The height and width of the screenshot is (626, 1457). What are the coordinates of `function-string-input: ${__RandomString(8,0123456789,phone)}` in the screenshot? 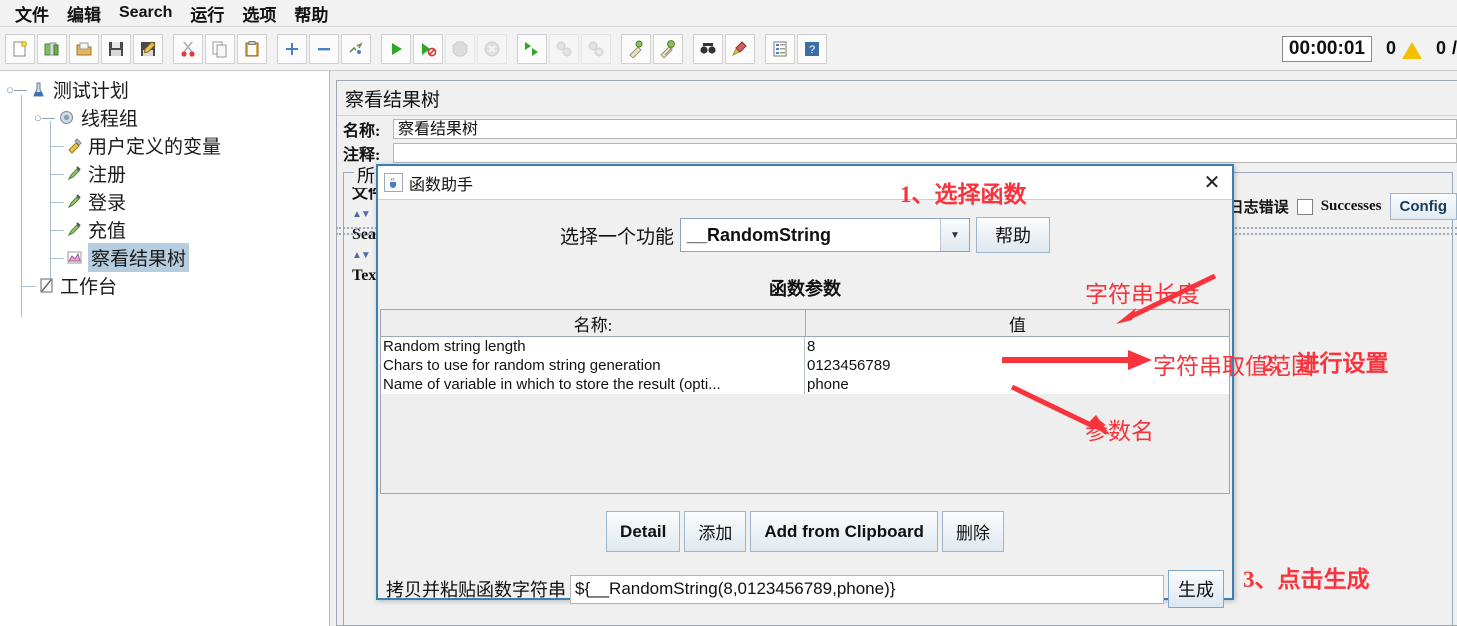 It's located at (867, 589).